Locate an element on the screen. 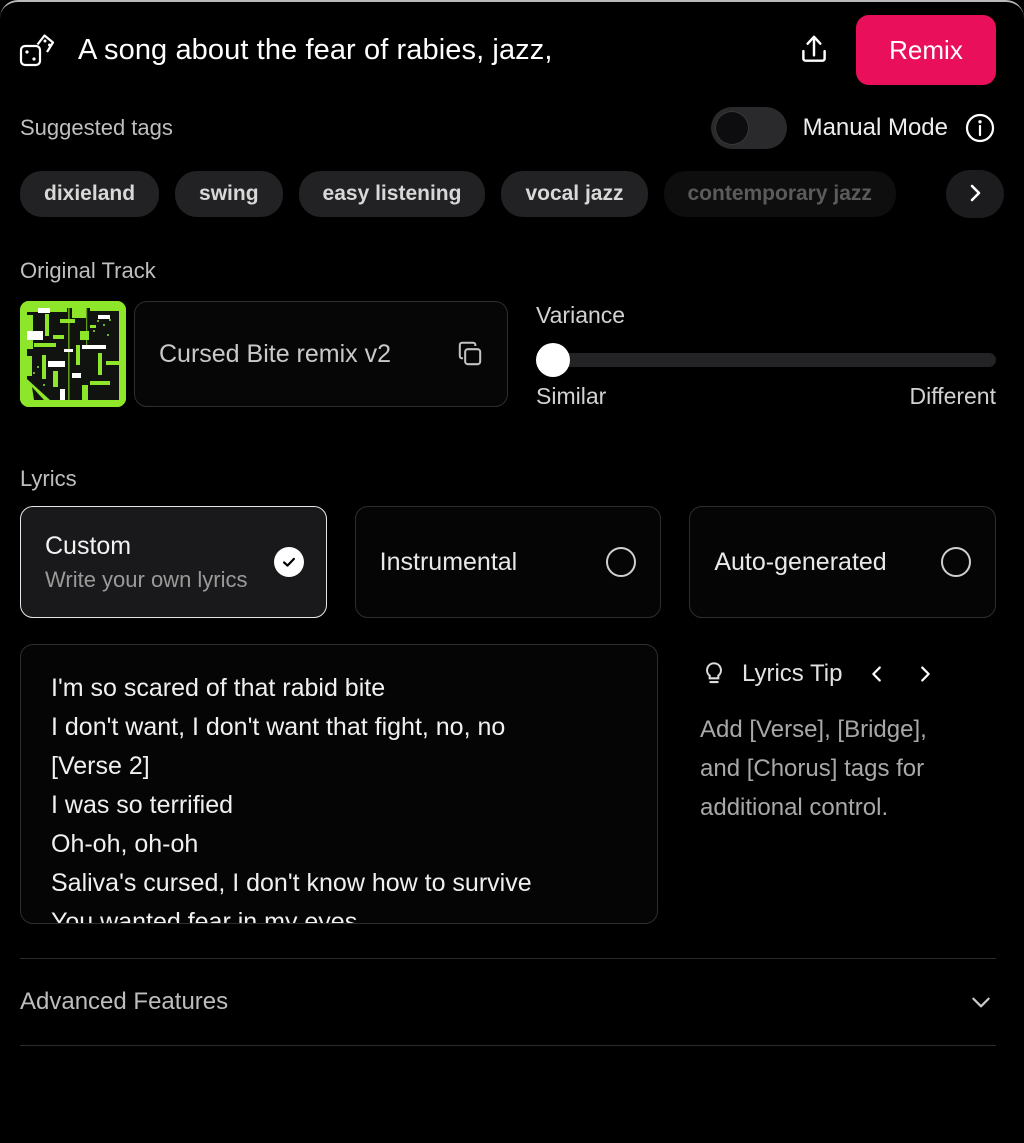  tag-chip: vocal jazz is located at coordinates (574, 194).